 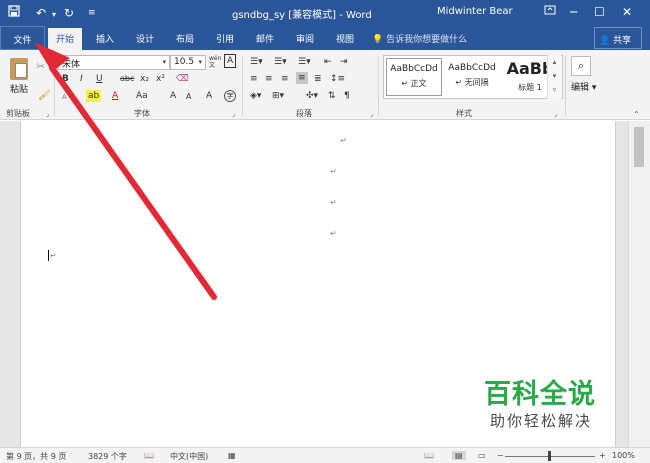 What do you see at coordinates (573, 12) in the screenshot?
I see `minimize-button: ─` at bounding box center [573, 12].